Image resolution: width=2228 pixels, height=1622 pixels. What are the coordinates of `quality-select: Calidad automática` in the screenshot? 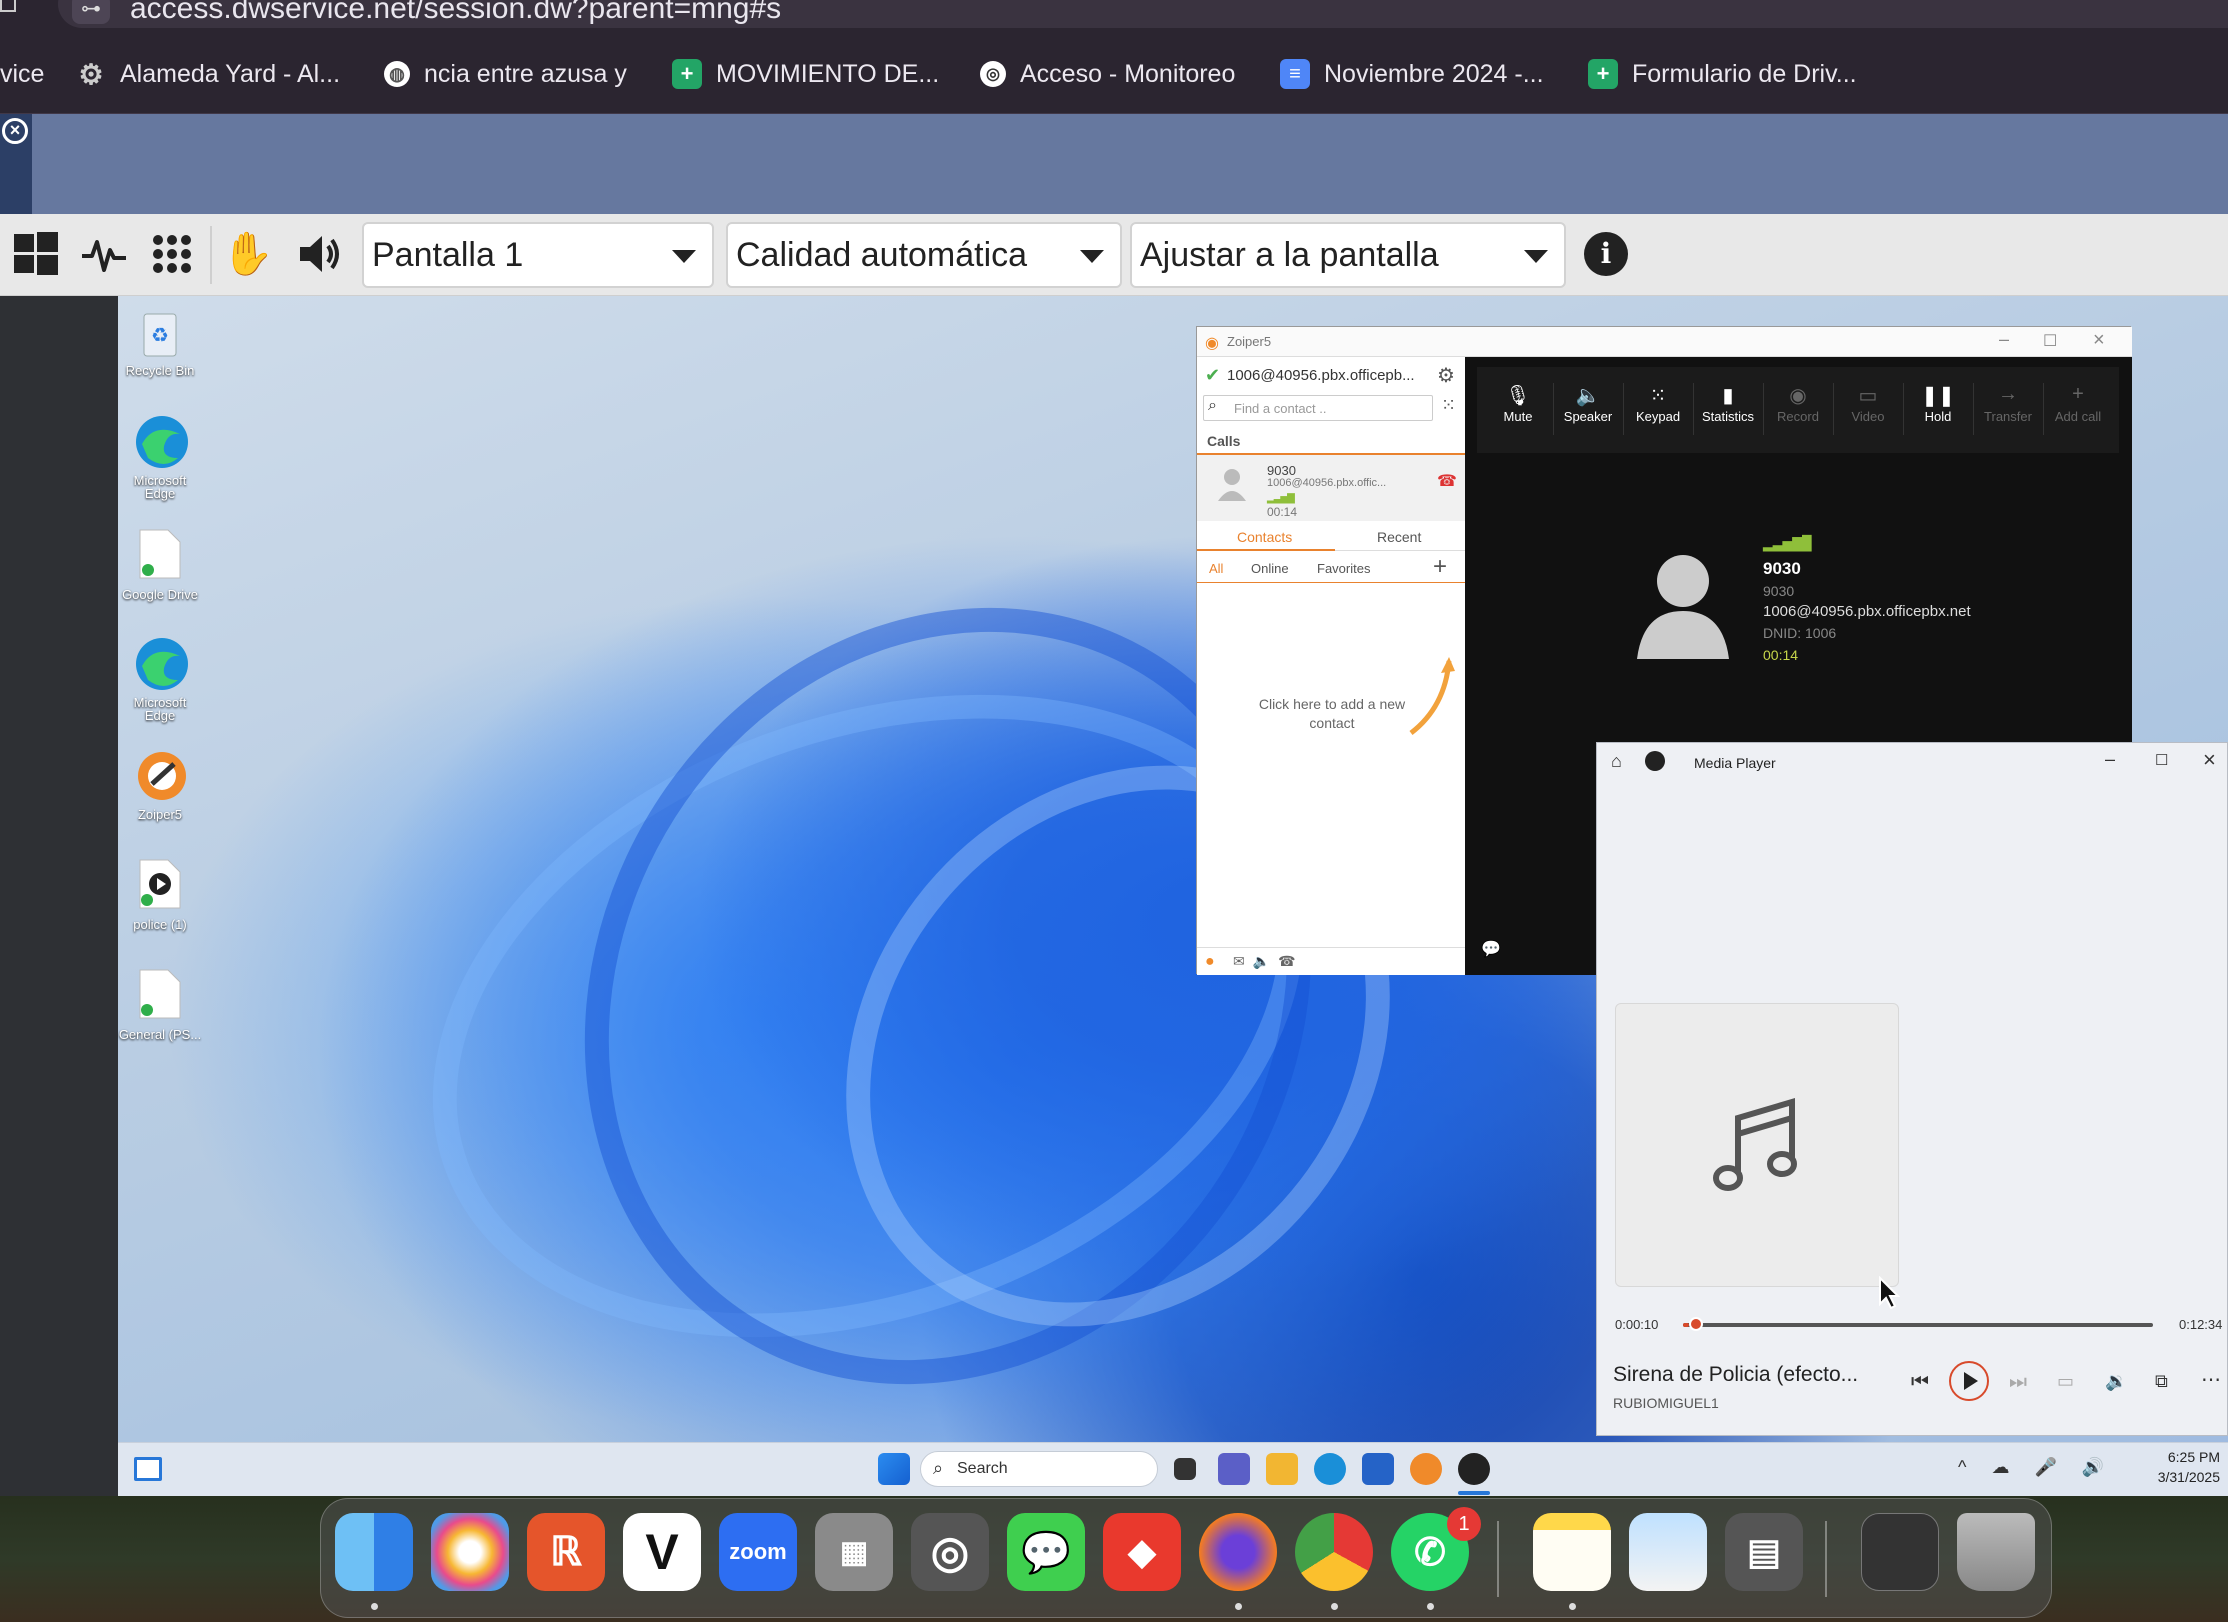 It's located at (924, 255).